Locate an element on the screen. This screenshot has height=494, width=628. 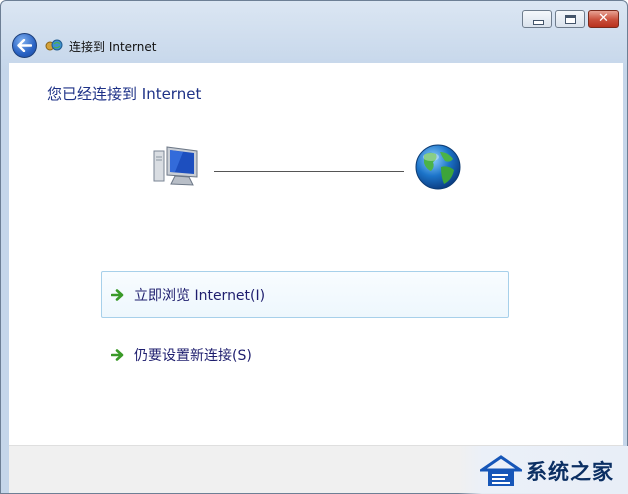
browse-internet-option: 立即浏览 Internet(I) is located at coordinates (305, 294).